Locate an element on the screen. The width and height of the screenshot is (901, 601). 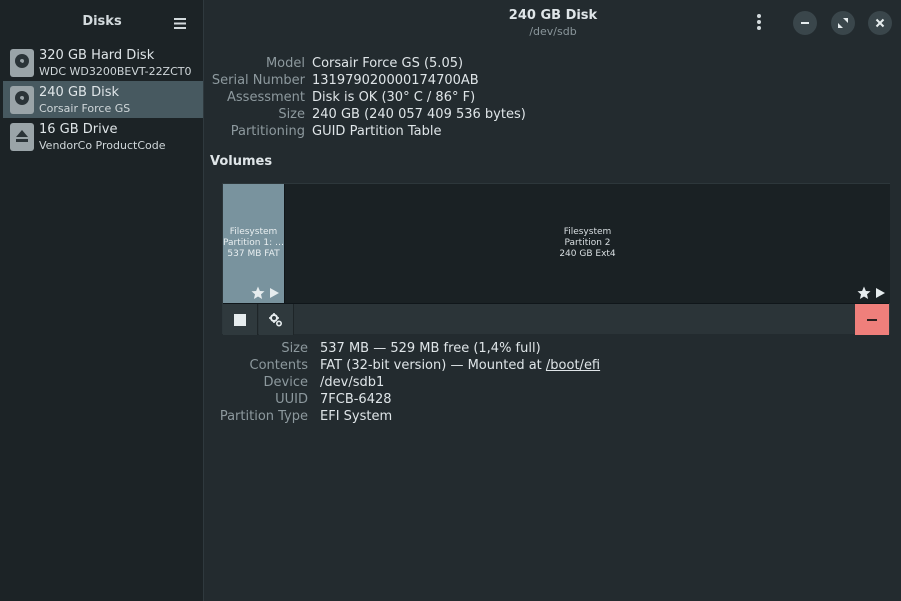
disk-name: 320 GB Hard Disk is located at coordinates (97, 55).